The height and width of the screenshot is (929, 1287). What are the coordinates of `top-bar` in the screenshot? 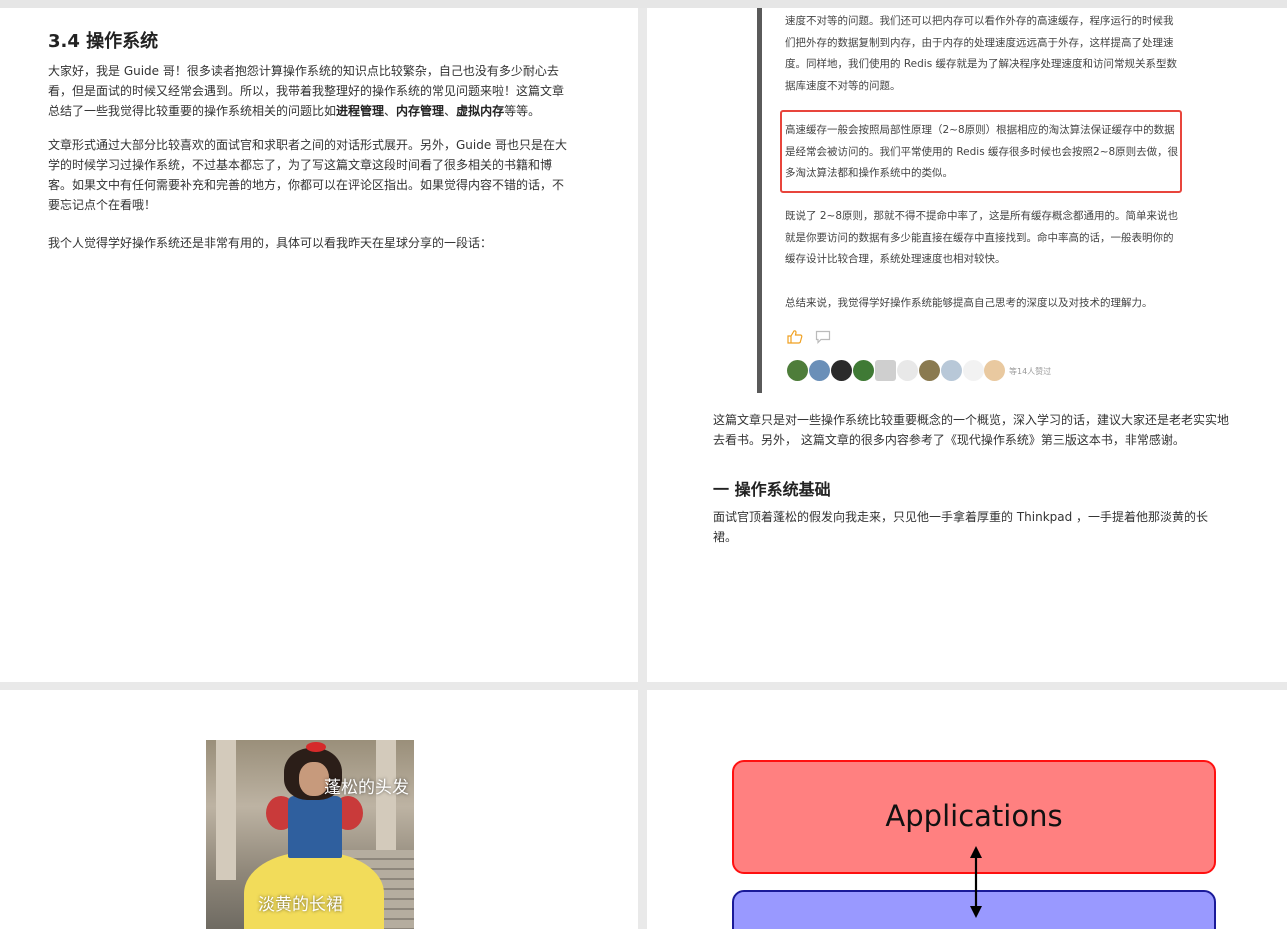 It's located at (643, 4).